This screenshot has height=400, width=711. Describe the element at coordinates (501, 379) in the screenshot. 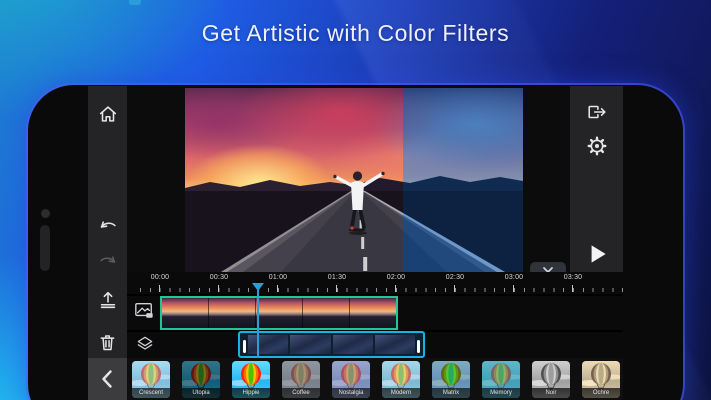

I see `filter-item-memory: Memory` at that location.